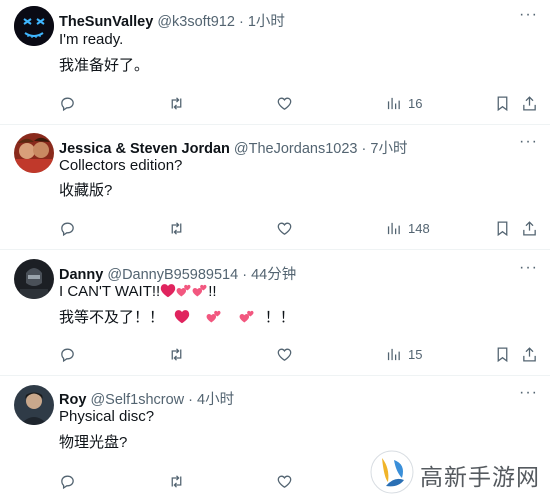 The image size is (550, 501). What do you see at coordinates (81, 275) in the screenshot?
I see `display-name: Danny` at bounding box center [81, 275].